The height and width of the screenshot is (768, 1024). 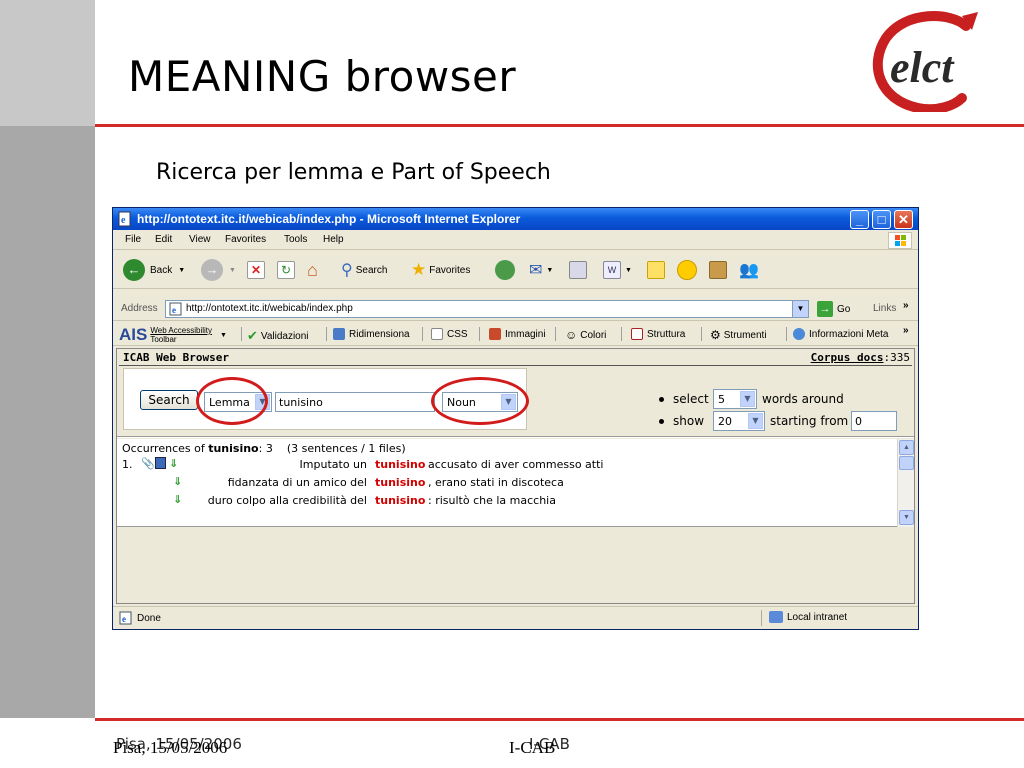 What do you see at coordinates (347, 270) in the screenshot?
I see `search-icon: ⚲` at bounding box center [347, 270].